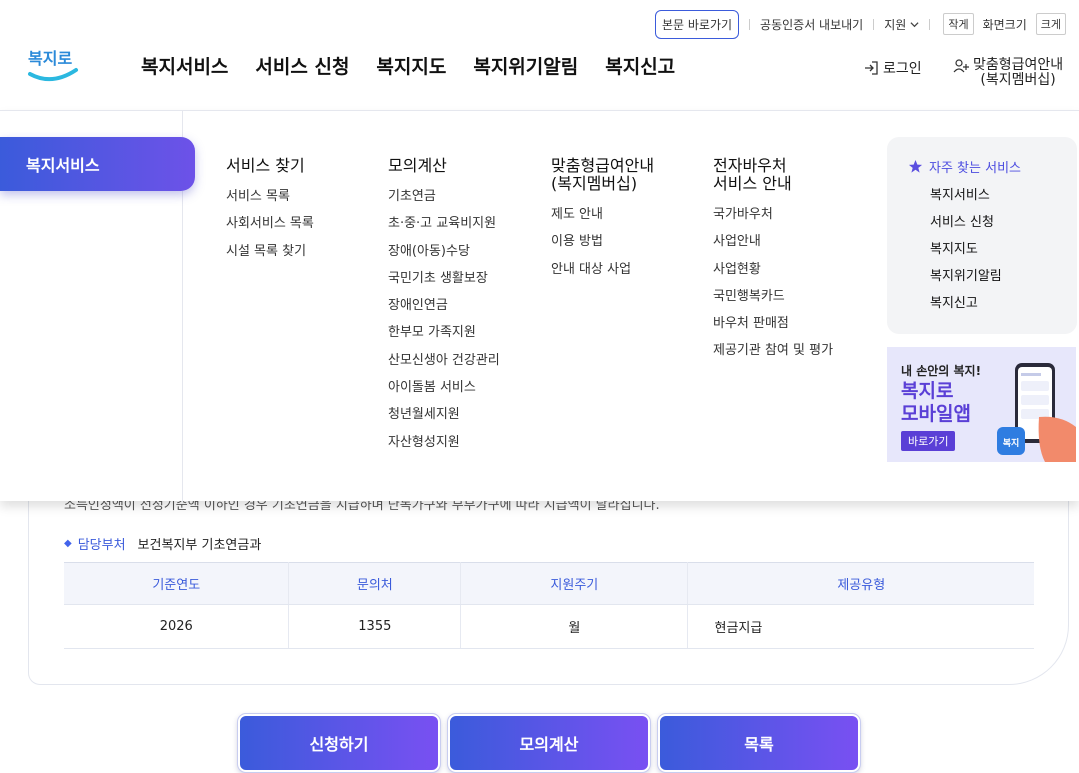  Describe the element at coordinates (1050, 24) in the screenshot. I see `font-large-button: 크게` at that location.